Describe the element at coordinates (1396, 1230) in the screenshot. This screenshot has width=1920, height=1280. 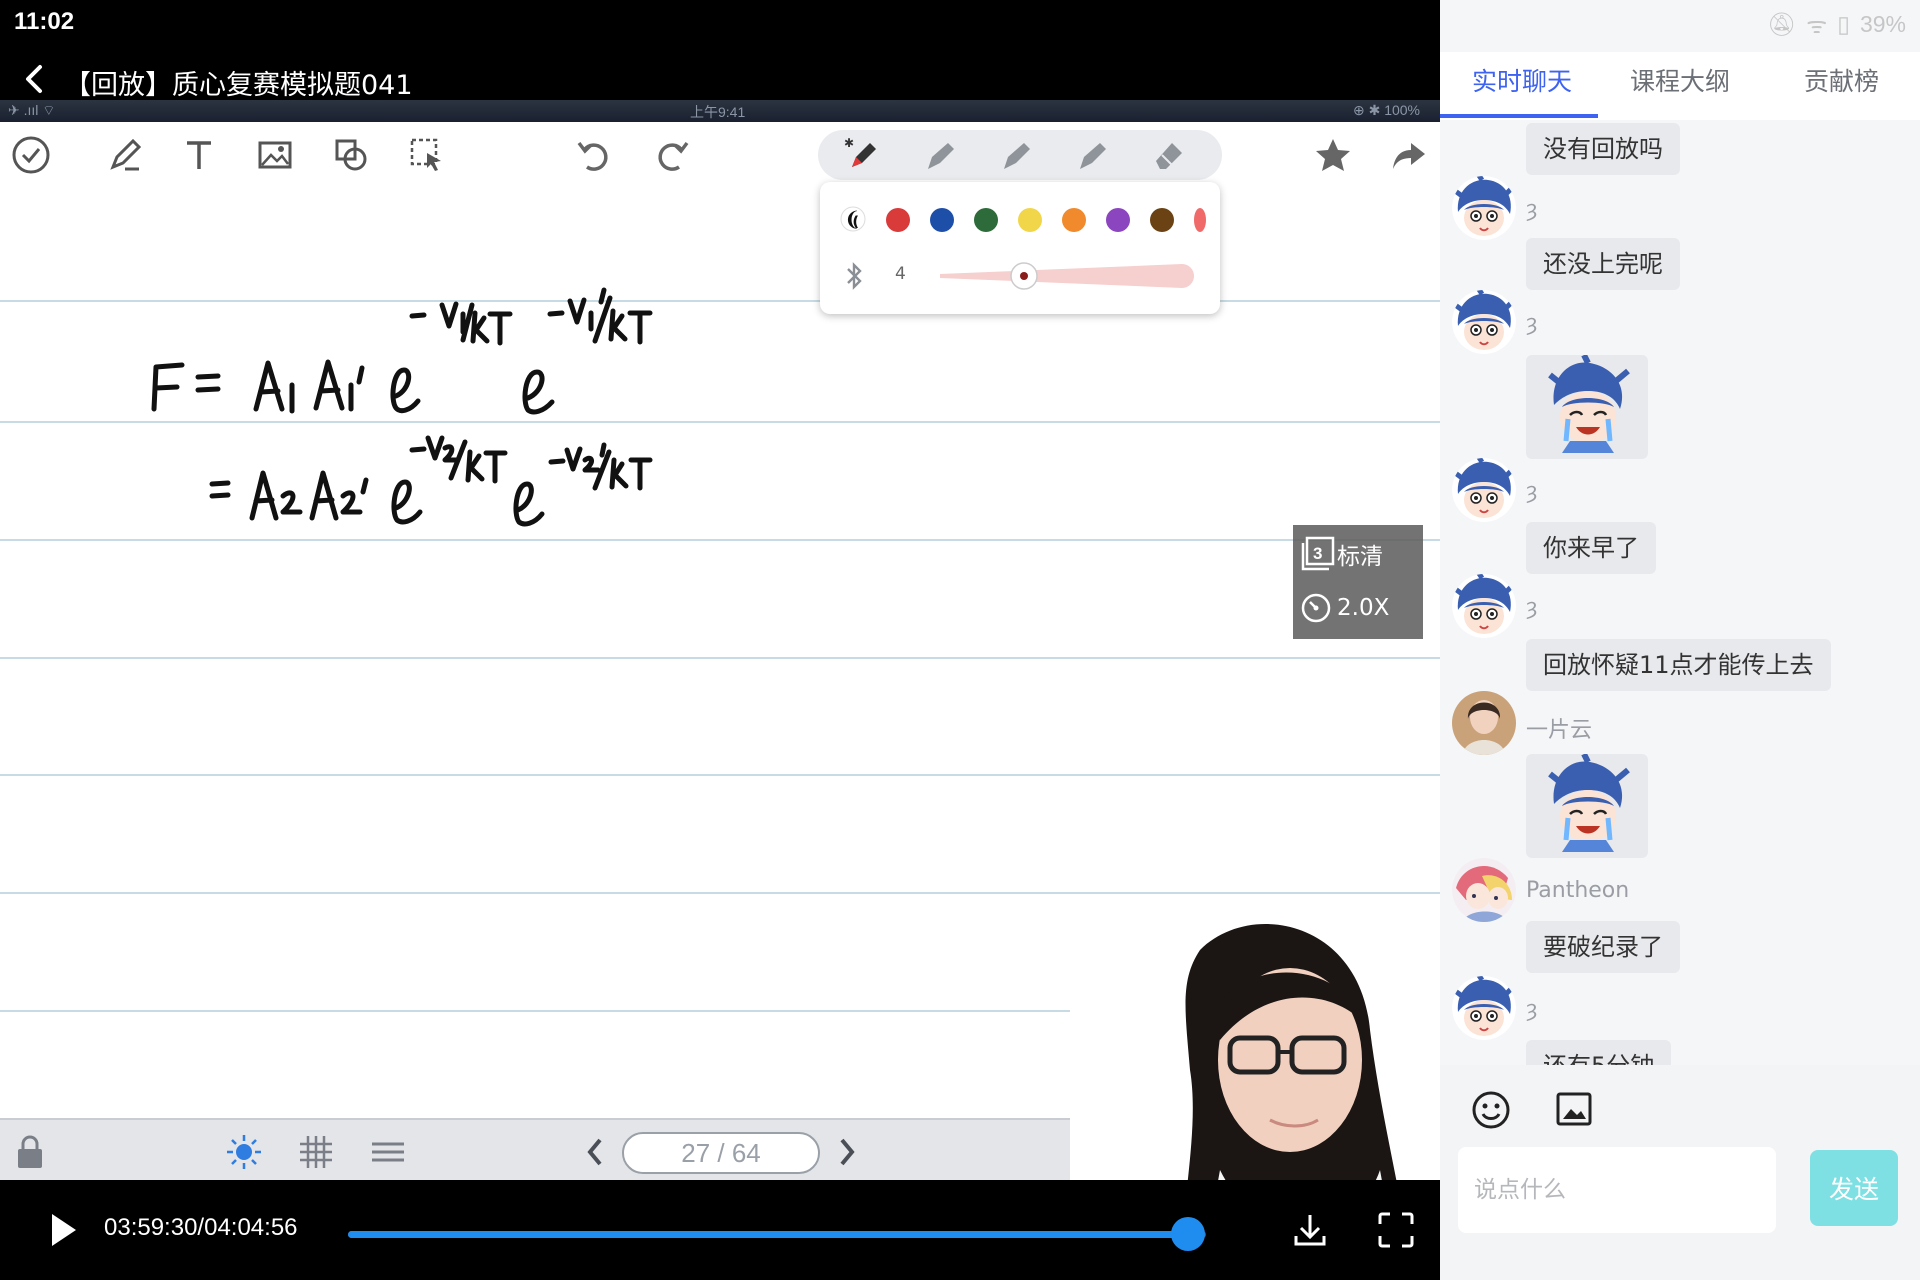
I see `fullscreen-icon` at that location.